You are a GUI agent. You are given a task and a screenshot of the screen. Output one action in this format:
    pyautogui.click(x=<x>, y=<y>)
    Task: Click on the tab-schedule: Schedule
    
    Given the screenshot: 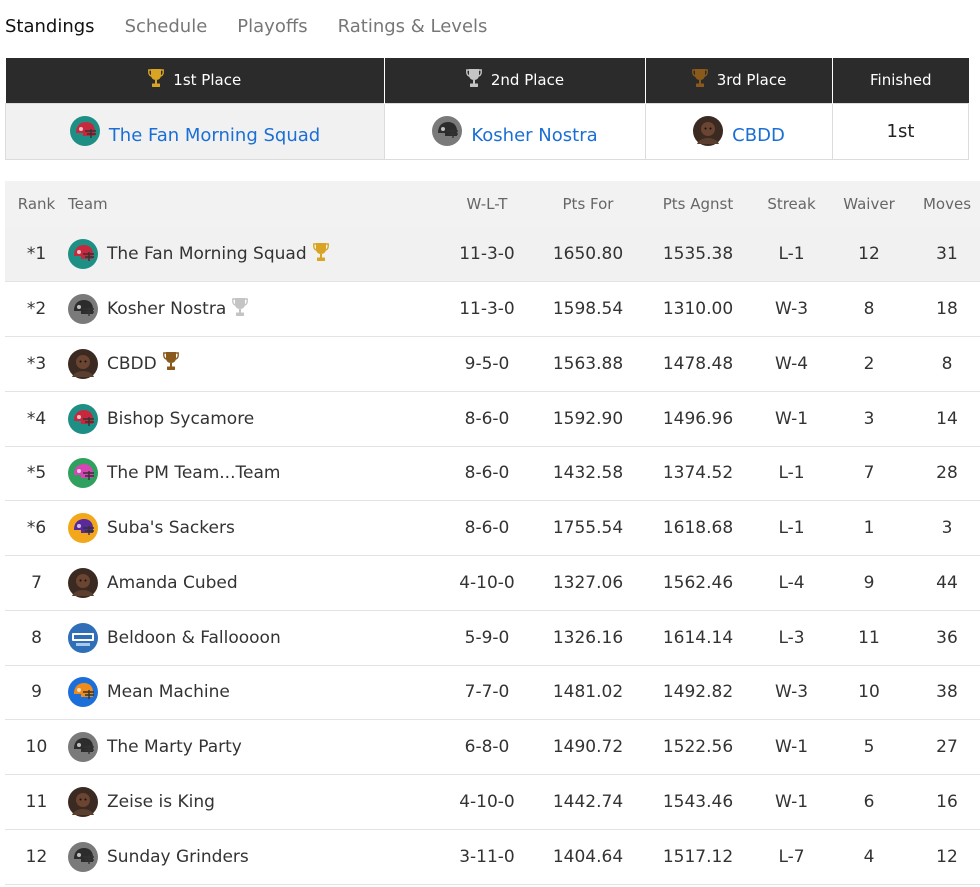 What is the action you would take?
    pyautogui.click(x=166, y=29)
    